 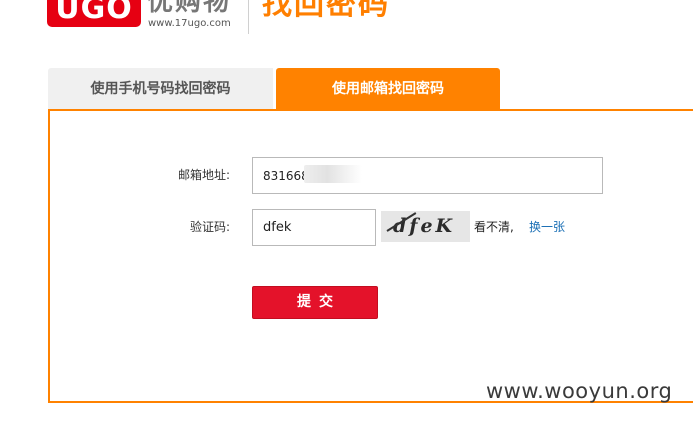 What do you see at coordinates (547, 227) in the screenshot?
I see `refresh-captcha-link: 换一张` at bounding box center [547, 227].